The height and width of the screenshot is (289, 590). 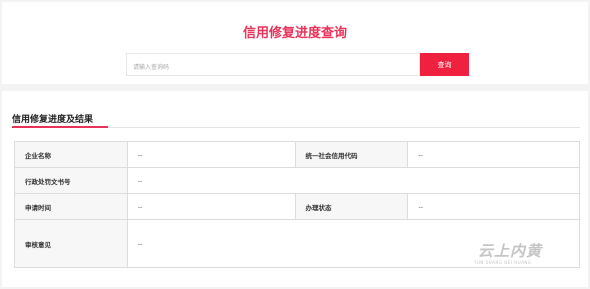 I want to click on table-row: 行政处罚文书号 --, so click(x=297, y=180).